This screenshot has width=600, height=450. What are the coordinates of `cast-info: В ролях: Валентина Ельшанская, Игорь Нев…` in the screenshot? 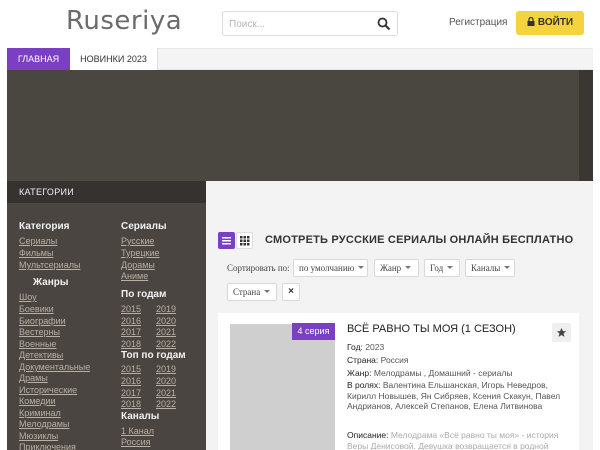 It's located at (459, 396).